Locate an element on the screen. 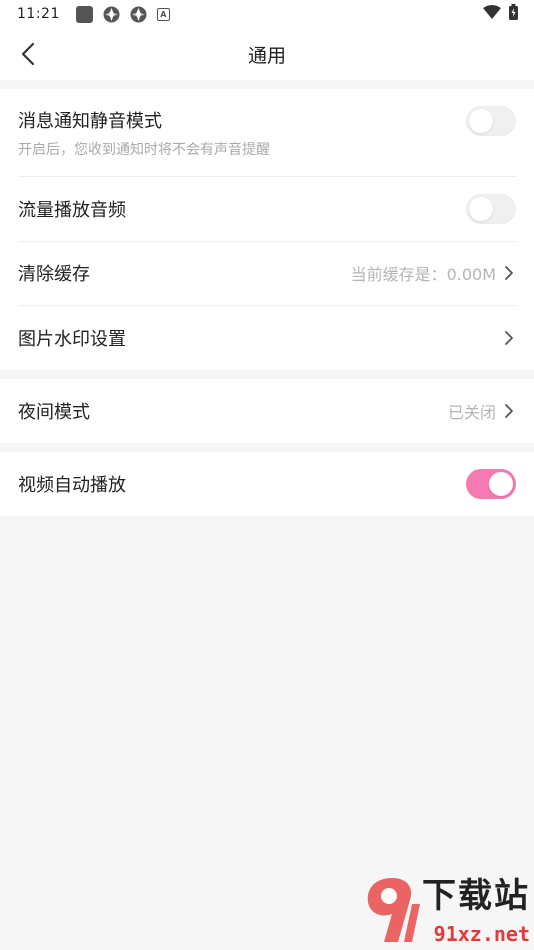 The image size is (534, 950). data-audio-title: 流量播放音频 is located at coordinates (72, 210).